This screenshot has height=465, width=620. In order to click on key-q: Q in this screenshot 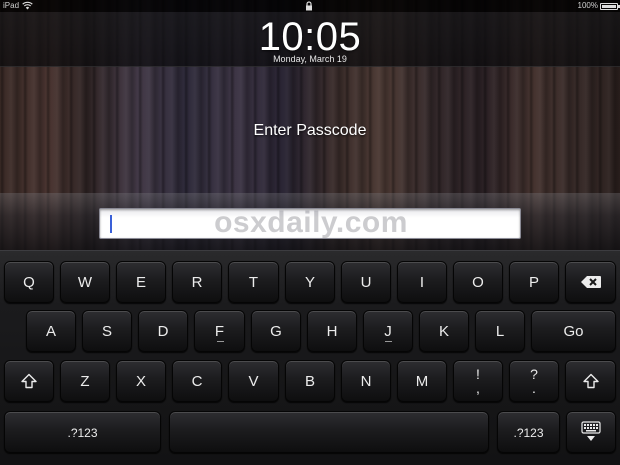, I will do `click(29, 282)`.